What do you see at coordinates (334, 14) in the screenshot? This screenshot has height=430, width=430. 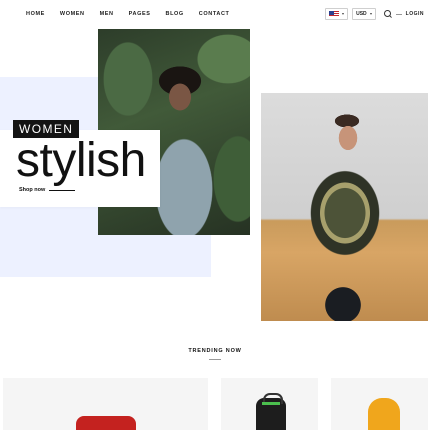 I see `us-flag-icon` at bounding box center [334, 14].